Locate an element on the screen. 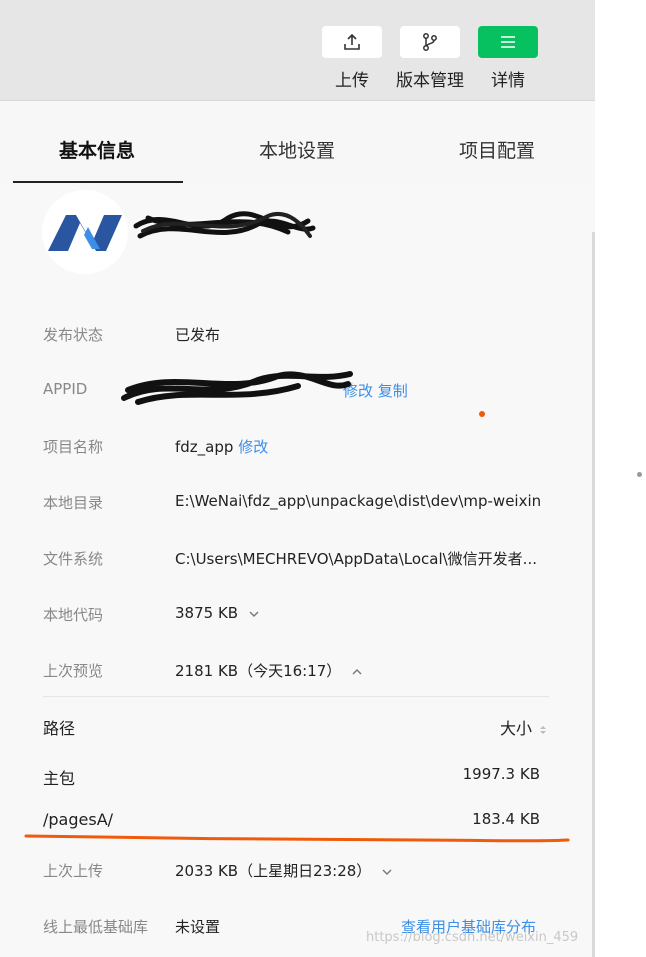  redacted-appid is located at coordinates (237, 388).